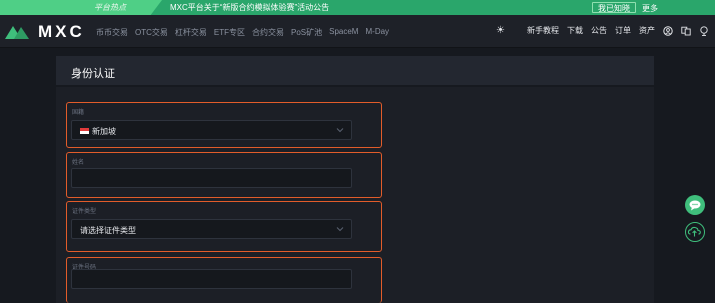 The width and height of the screenshot is (715, 303). What do you see at coordinates (343, 32) in the screenshot?
I see `nav-link-spacem: SpaceM` at bounding box center [343, 32].